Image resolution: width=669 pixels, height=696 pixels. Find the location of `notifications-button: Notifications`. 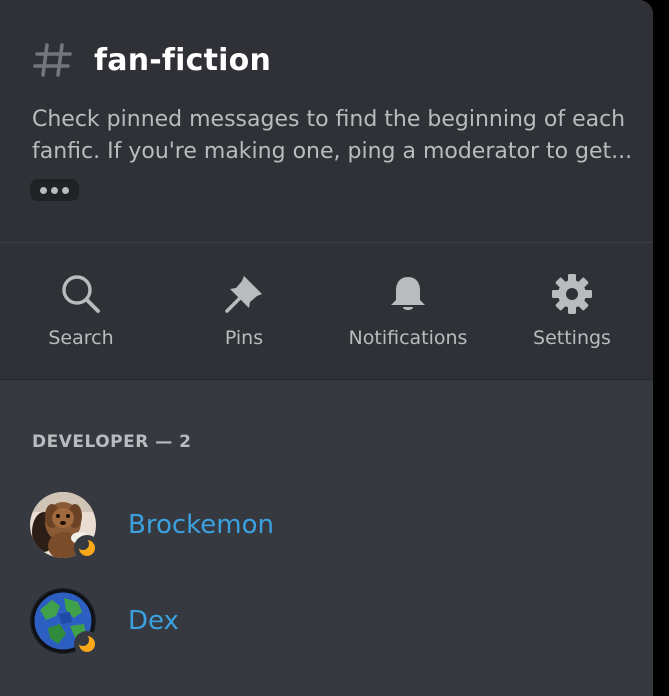

notifications-button: Notifications is located at coordinates (408, 311).